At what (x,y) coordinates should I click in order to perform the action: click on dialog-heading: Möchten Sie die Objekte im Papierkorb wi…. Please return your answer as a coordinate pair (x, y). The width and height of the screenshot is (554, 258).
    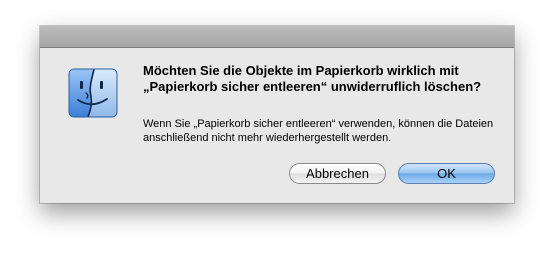
    Looking at the image, I should click on (312, 78).